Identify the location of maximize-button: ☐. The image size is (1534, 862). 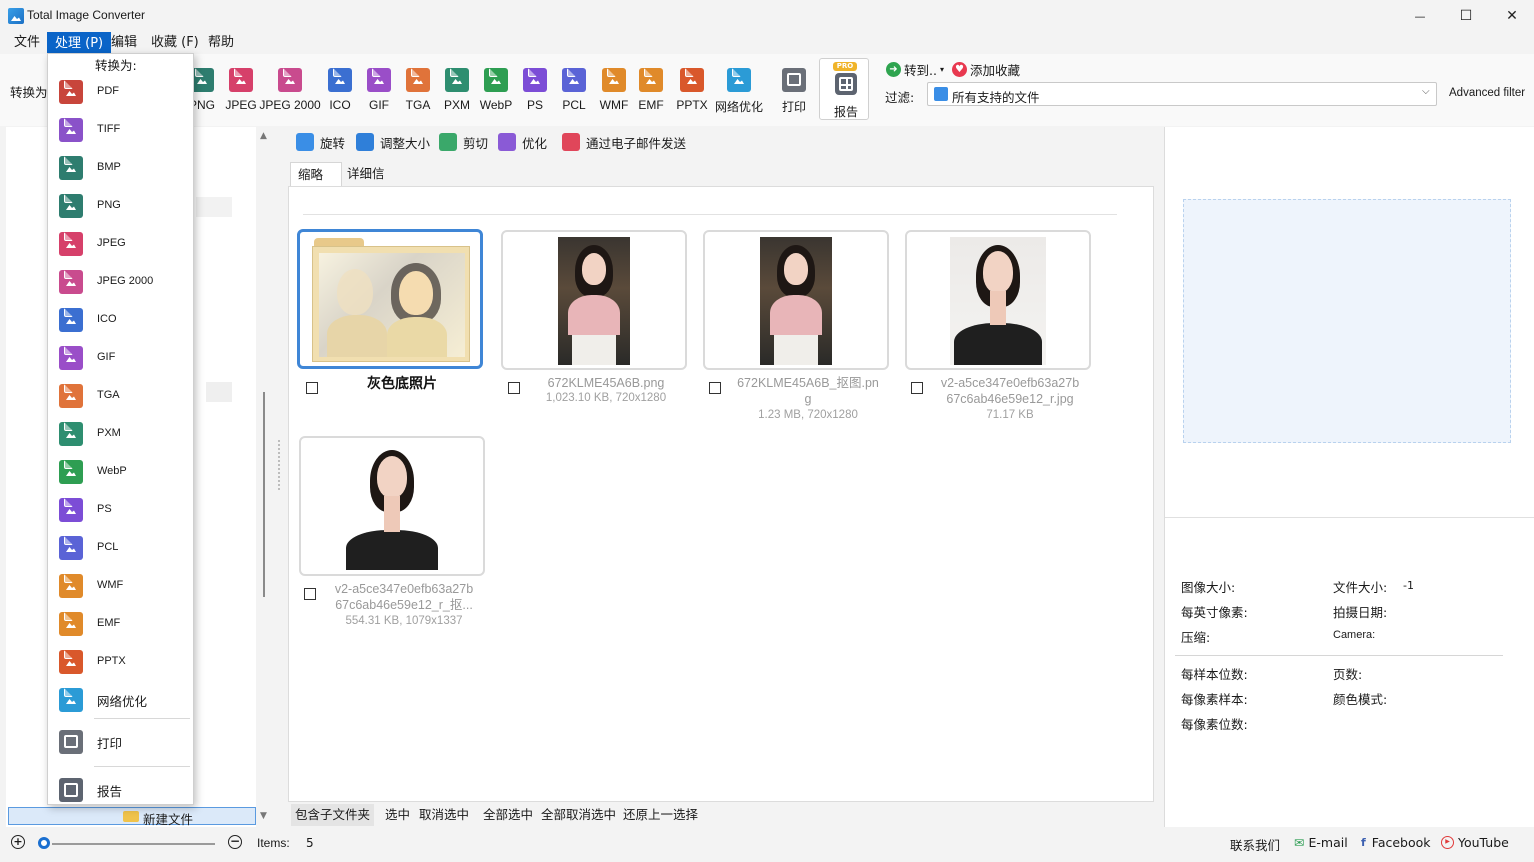
(1466, 16).